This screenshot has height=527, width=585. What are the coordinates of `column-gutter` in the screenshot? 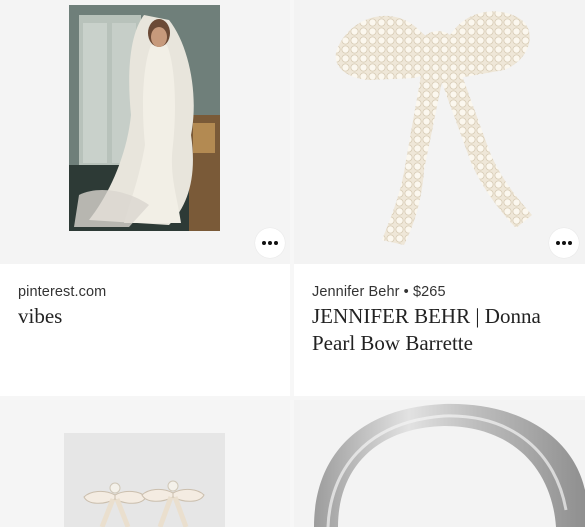 It's located at (292, 263).